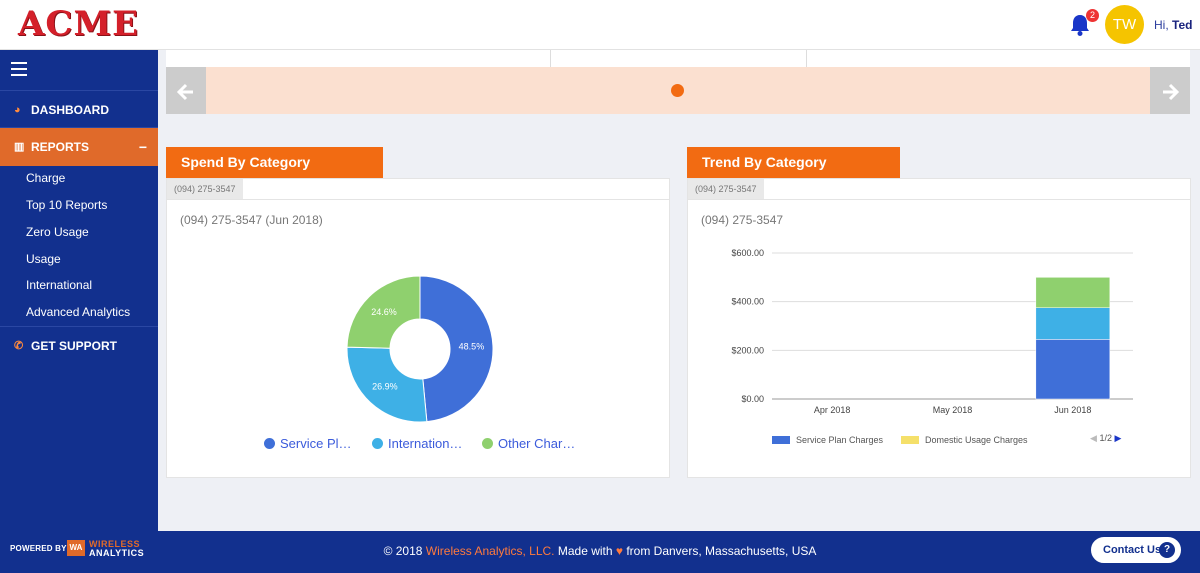 Image resolution: width=1200 pixels, height=573 pixels. Describe the element at coordinates (19, 346) in the screenshot. I see `phone-icon: ✆` at that location.